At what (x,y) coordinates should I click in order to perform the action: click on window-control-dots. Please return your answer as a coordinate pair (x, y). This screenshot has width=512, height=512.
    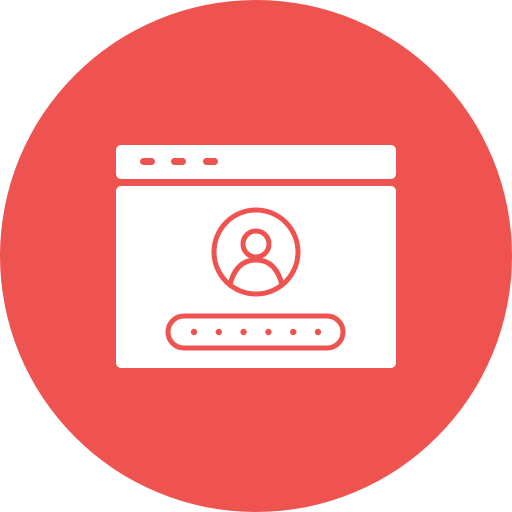
    Looking at the image, I should click on (179, 161).